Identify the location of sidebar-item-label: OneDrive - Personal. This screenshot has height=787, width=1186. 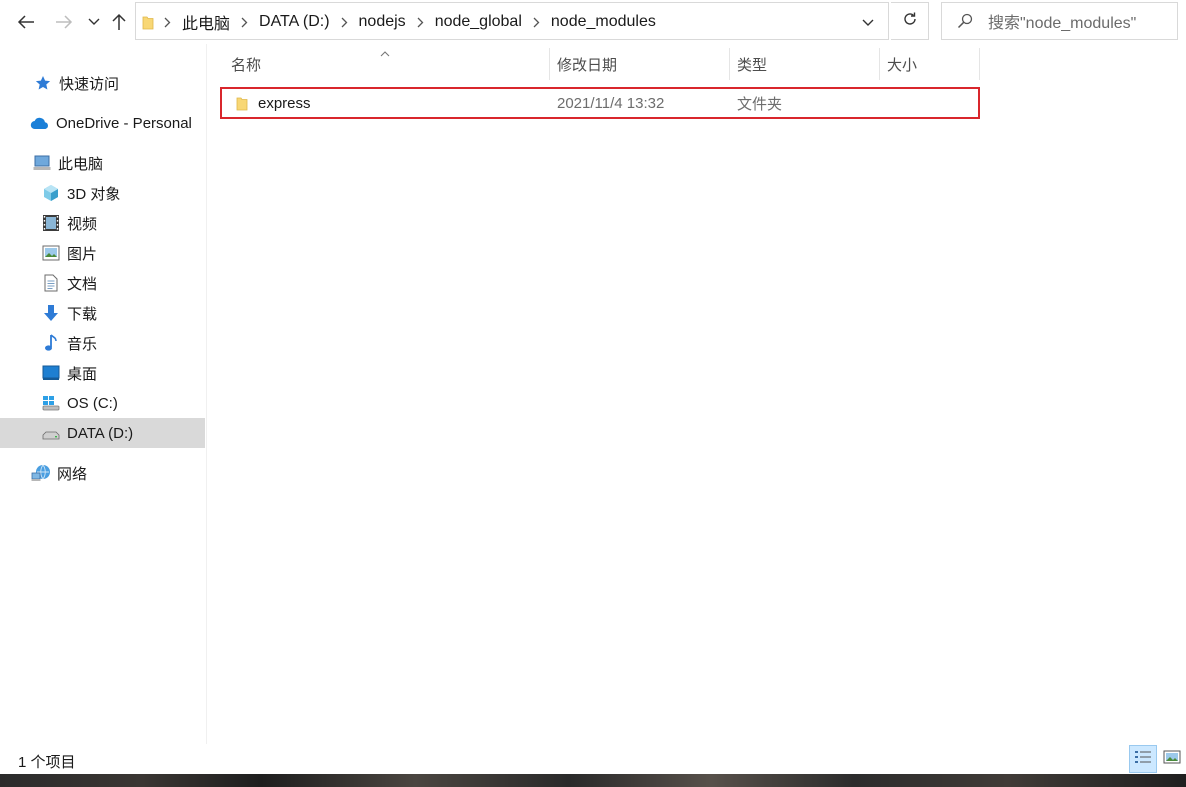
(124, 123).